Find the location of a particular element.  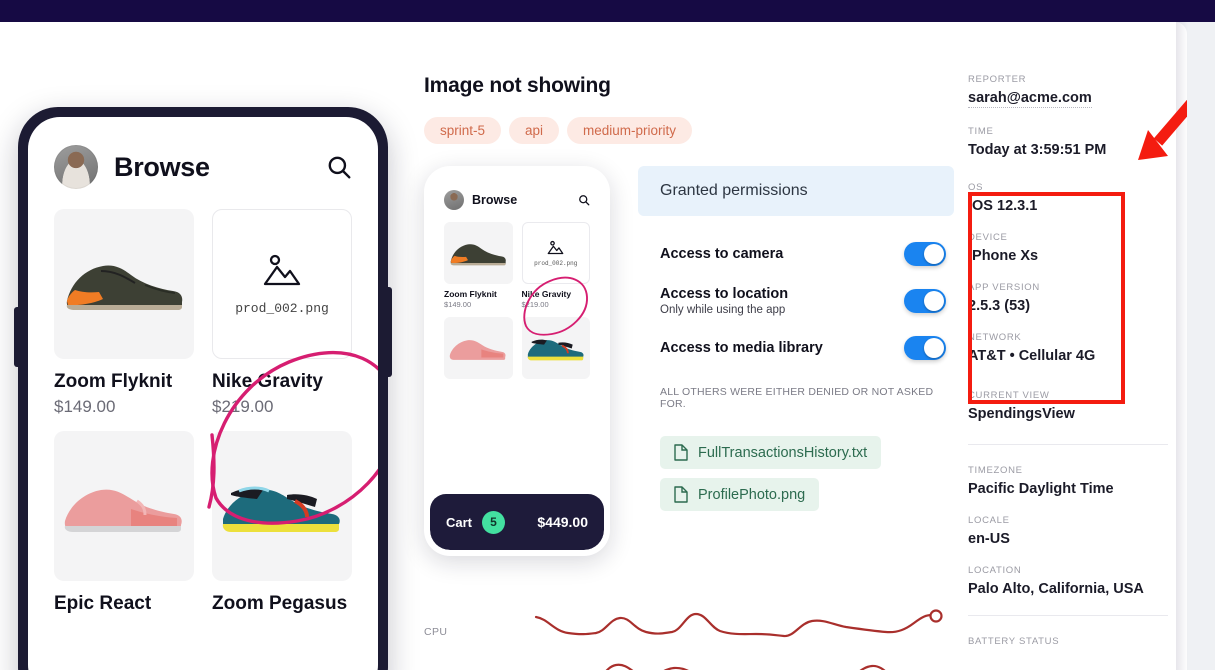

permission-name: Access to media library is located at coordinates (741, 348).